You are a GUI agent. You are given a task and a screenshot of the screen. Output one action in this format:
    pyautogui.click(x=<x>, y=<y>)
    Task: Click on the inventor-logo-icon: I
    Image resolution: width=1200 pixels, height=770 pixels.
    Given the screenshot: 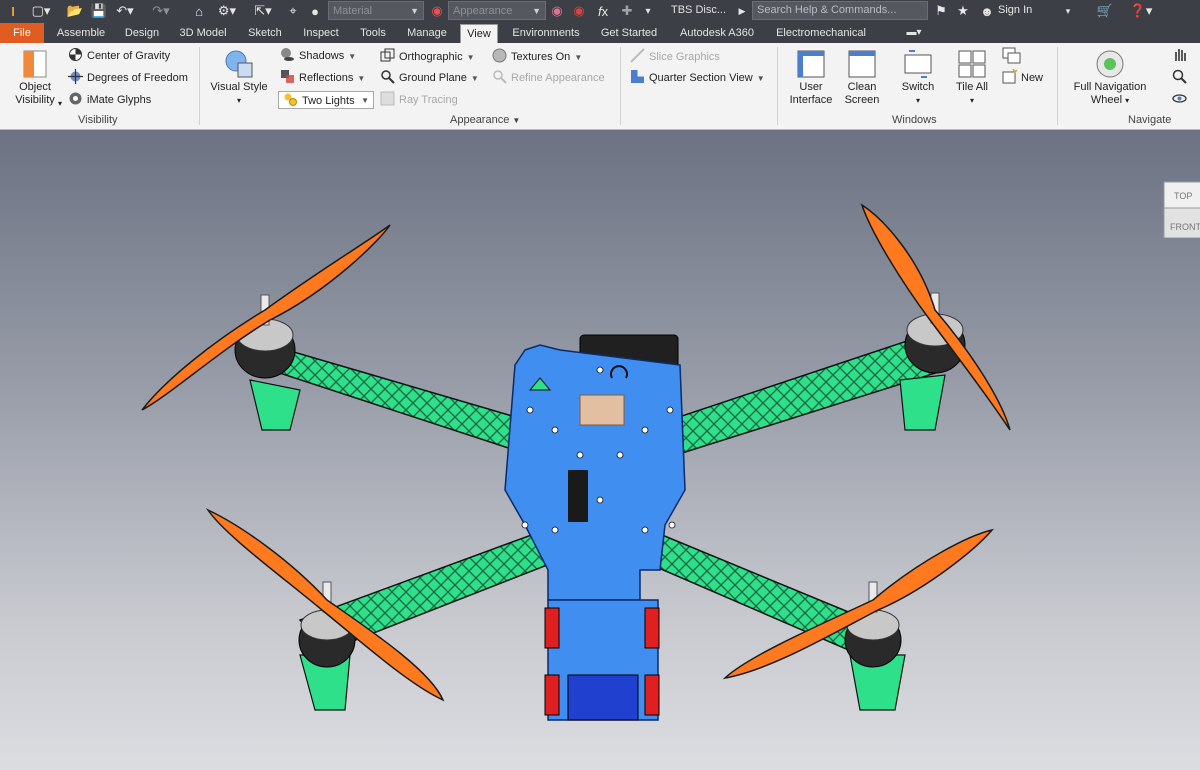 What is the action you would take?
    pyautogui.click(x=13, y=11)
    